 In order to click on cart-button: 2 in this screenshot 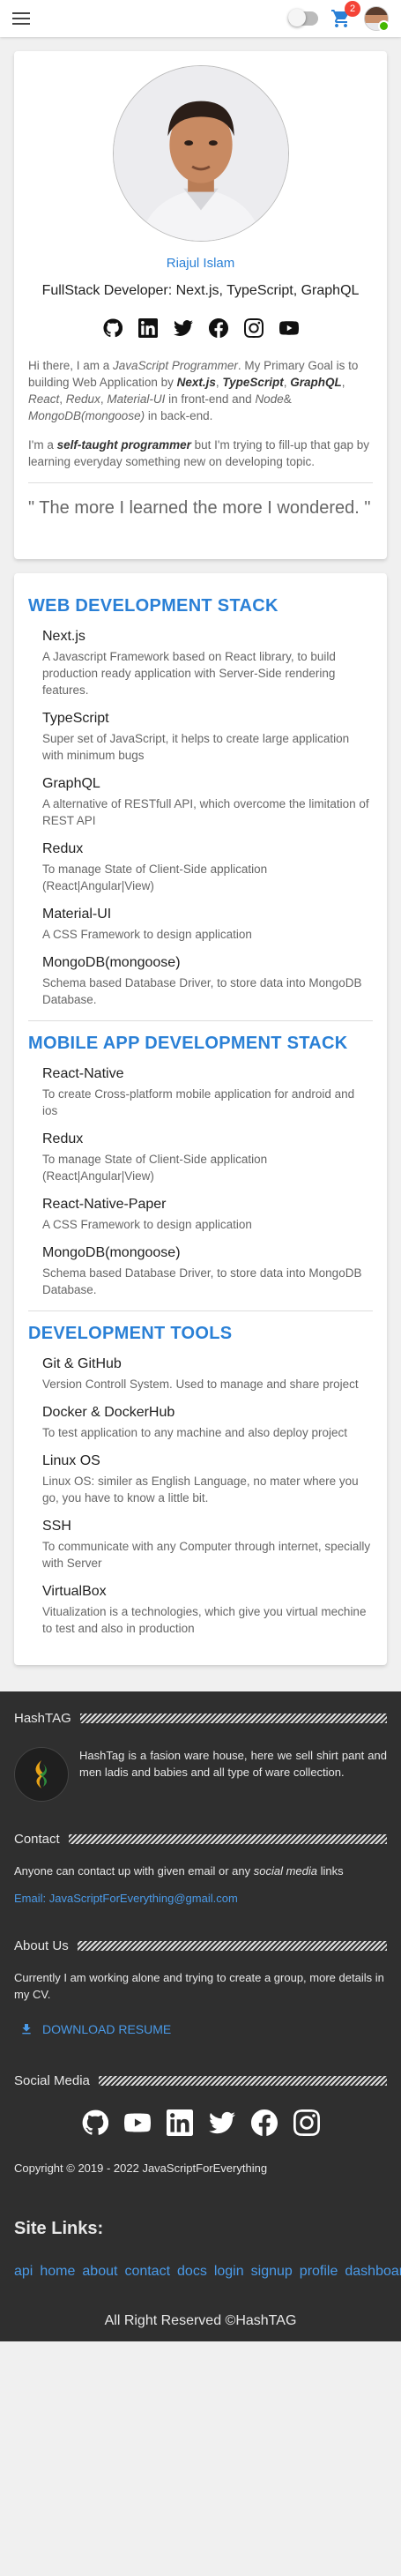, I will do `click(345, 15)`.